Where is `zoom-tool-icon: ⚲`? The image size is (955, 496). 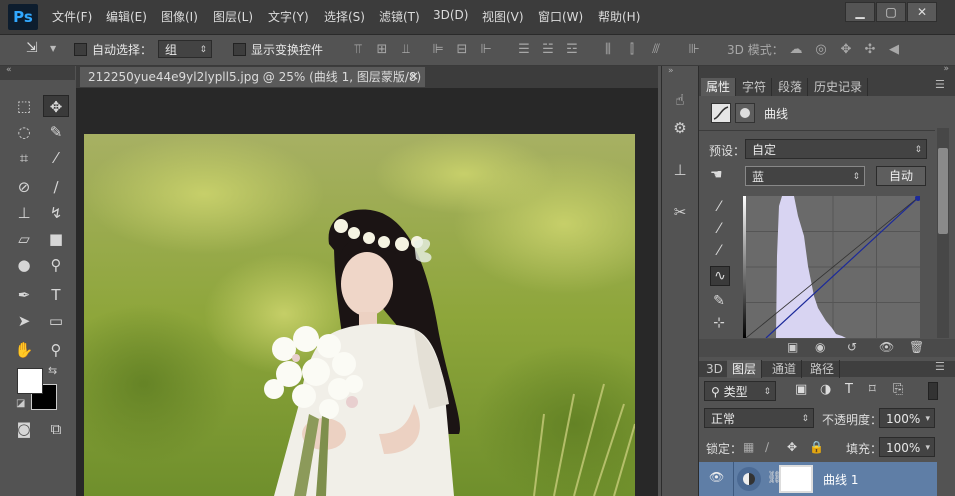
zoom-tool-icon: ⚲ is located at coordinates (56, 350).